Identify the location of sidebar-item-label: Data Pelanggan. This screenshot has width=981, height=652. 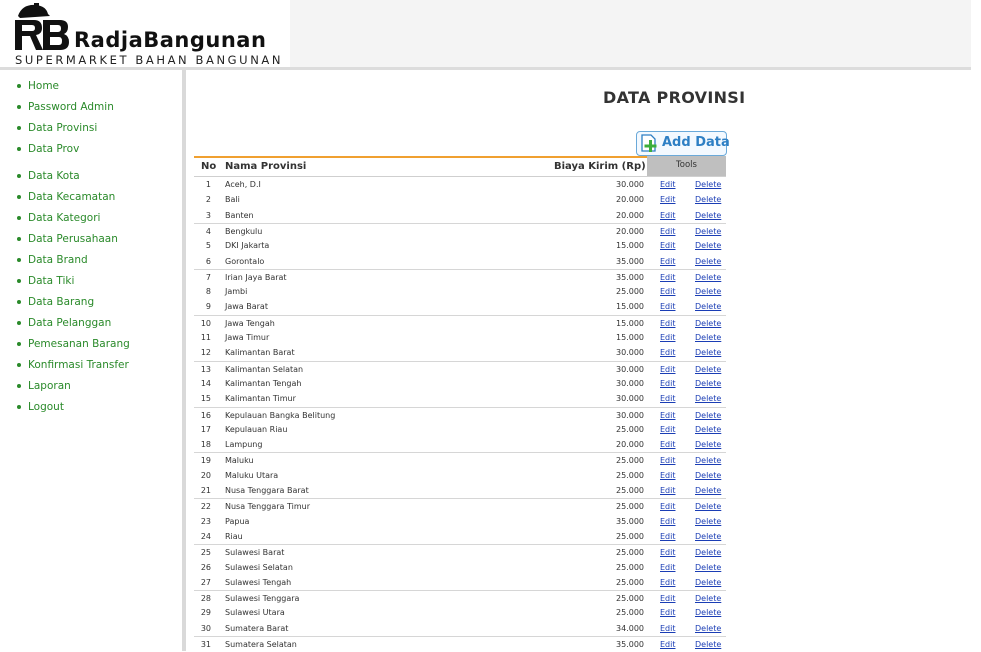
(69, 323).